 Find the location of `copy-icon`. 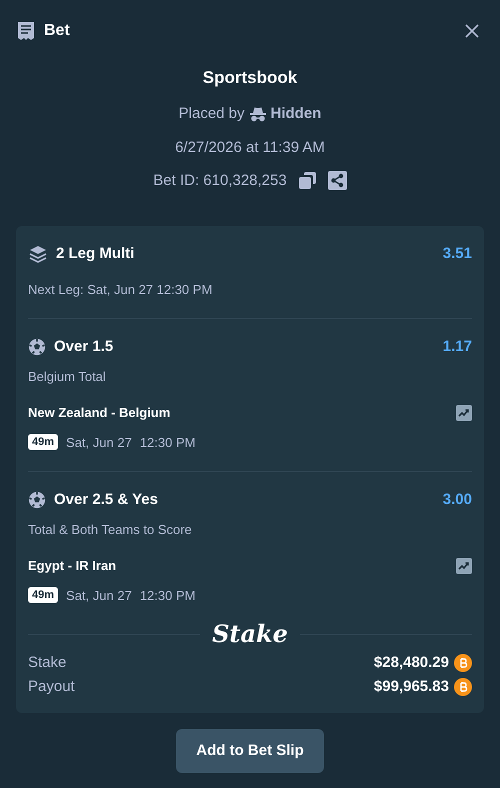

copy-icon is located at coordinates (307, 181).